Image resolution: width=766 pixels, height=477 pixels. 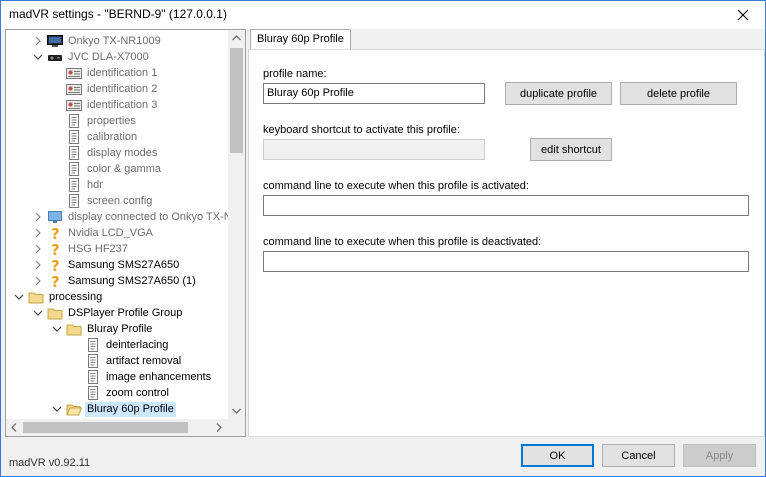 What do you see at coordinates (111, 120) in the screenshot?
I see `tree-item-label: properties` at bounding box center [111, 120].